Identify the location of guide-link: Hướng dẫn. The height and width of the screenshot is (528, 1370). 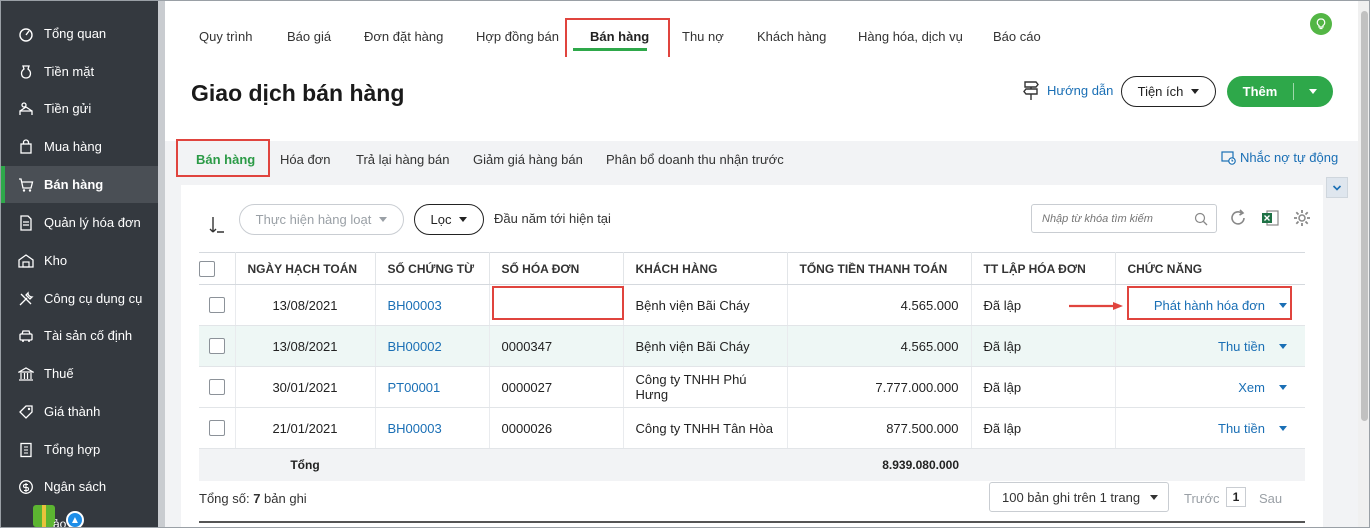
(1067, 90).